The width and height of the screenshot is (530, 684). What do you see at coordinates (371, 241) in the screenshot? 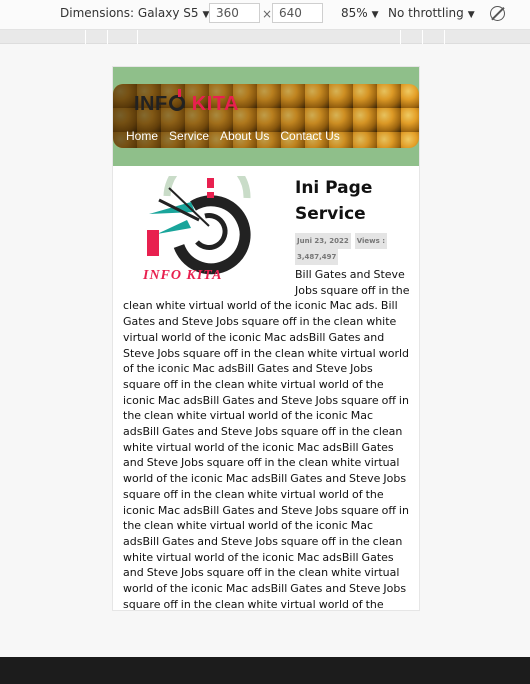
I see `views-label: Views :` at bounding box center [371, 241].